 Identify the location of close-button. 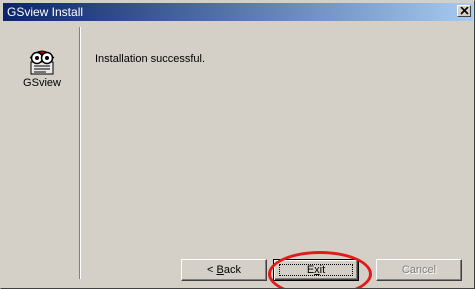
(464, 11).